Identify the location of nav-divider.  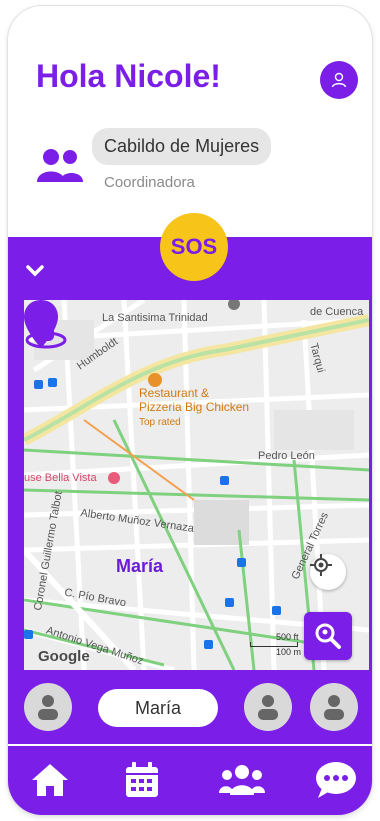
(190, 745).